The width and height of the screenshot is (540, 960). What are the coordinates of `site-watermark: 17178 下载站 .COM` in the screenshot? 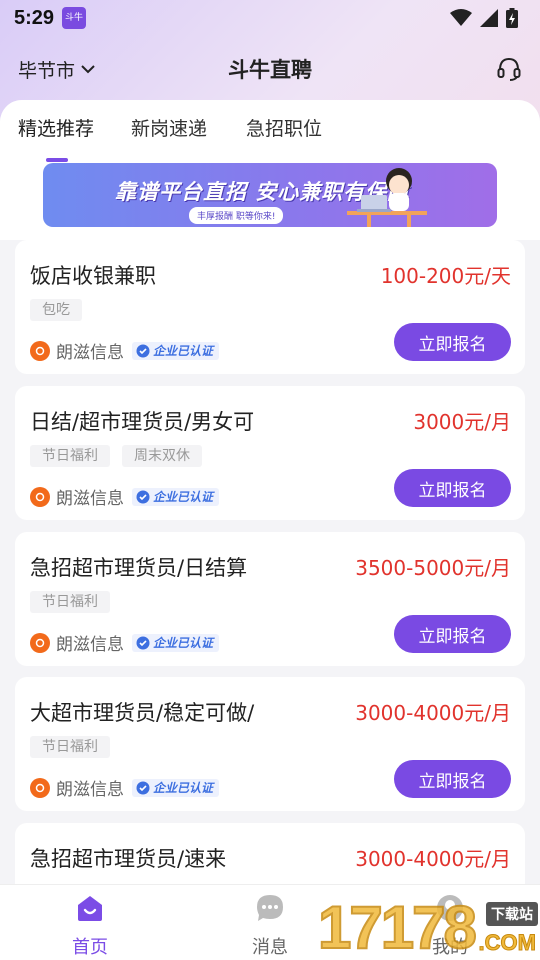 It's located at (428, 927).